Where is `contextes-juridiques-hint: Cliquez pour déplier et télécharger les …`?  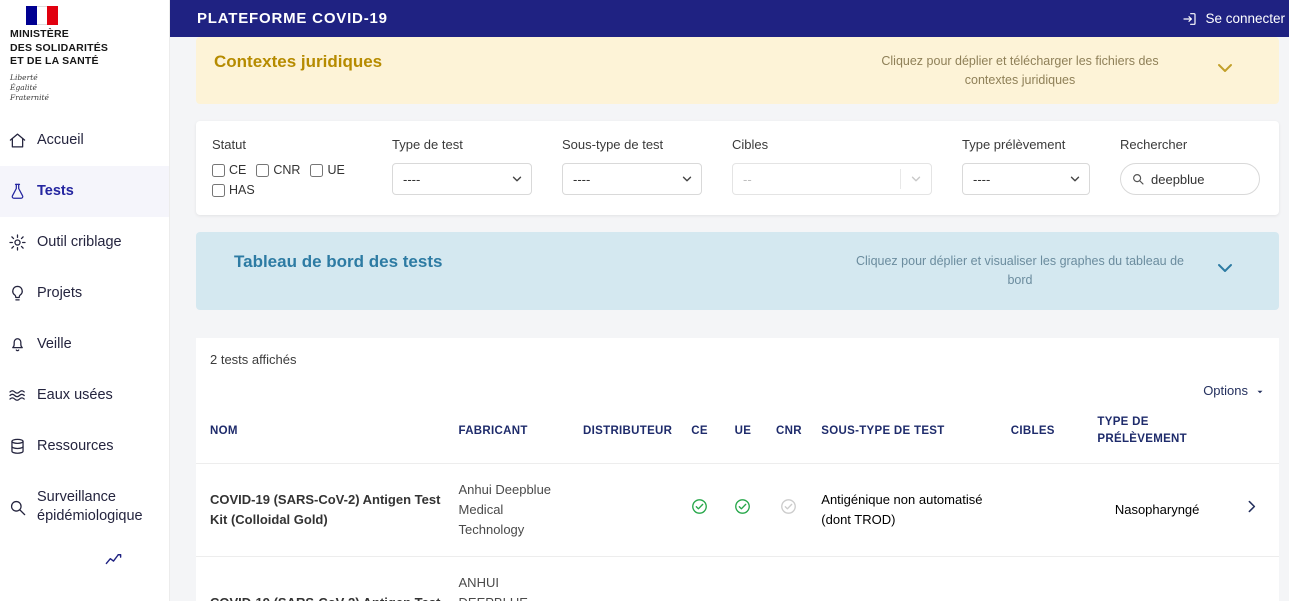
contextes-juridiques-hint: Cliquez pour déplier et télécharger les … is located at coordinates (1020, 71).